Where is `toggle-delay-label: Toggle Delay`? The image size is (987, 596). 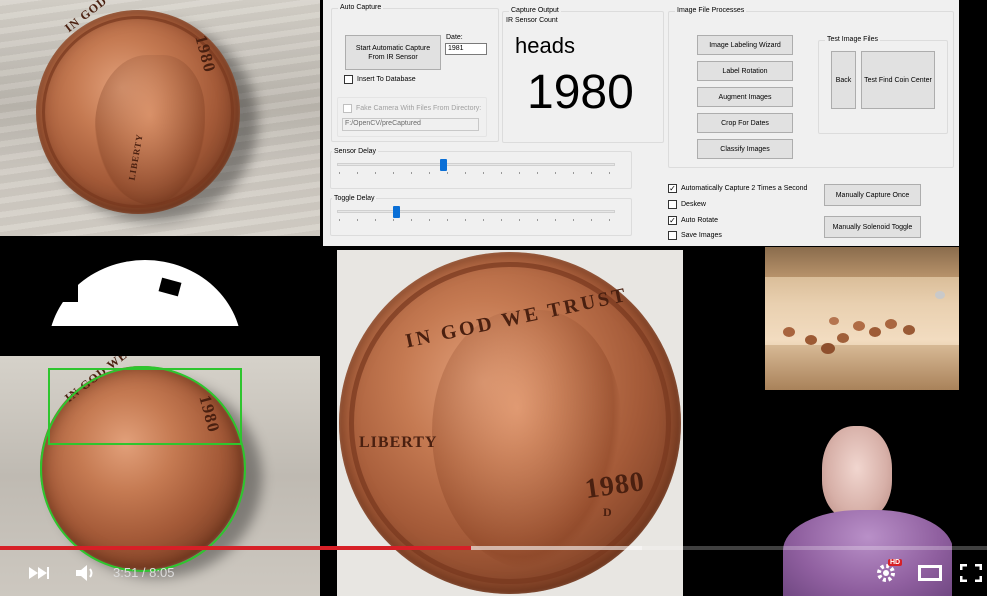 toggle-delay-label: Toggle Delay is located at coordinates (354, 198).